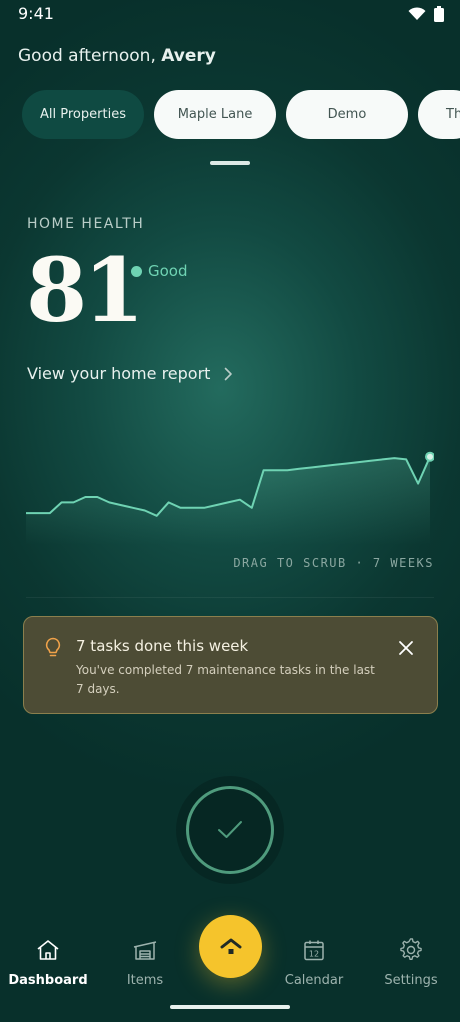 Image resolution: width=460 pixels, height=1022 pixels. I want to click on chip-maple-lane: Maple Lane, so click(215, 114).